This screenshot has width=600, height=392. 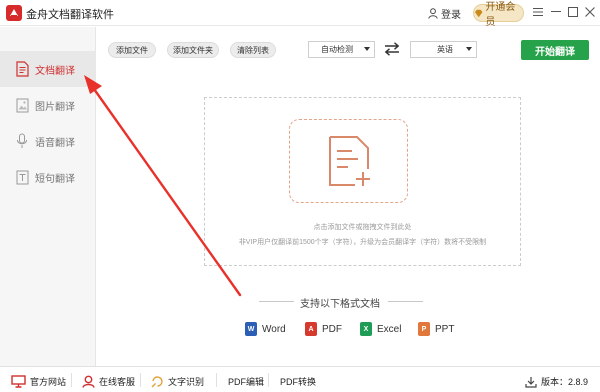 What do you see at coordinates (22, 105) in the screenshot?
I see `image-icon` at bounding box center [22, 105].